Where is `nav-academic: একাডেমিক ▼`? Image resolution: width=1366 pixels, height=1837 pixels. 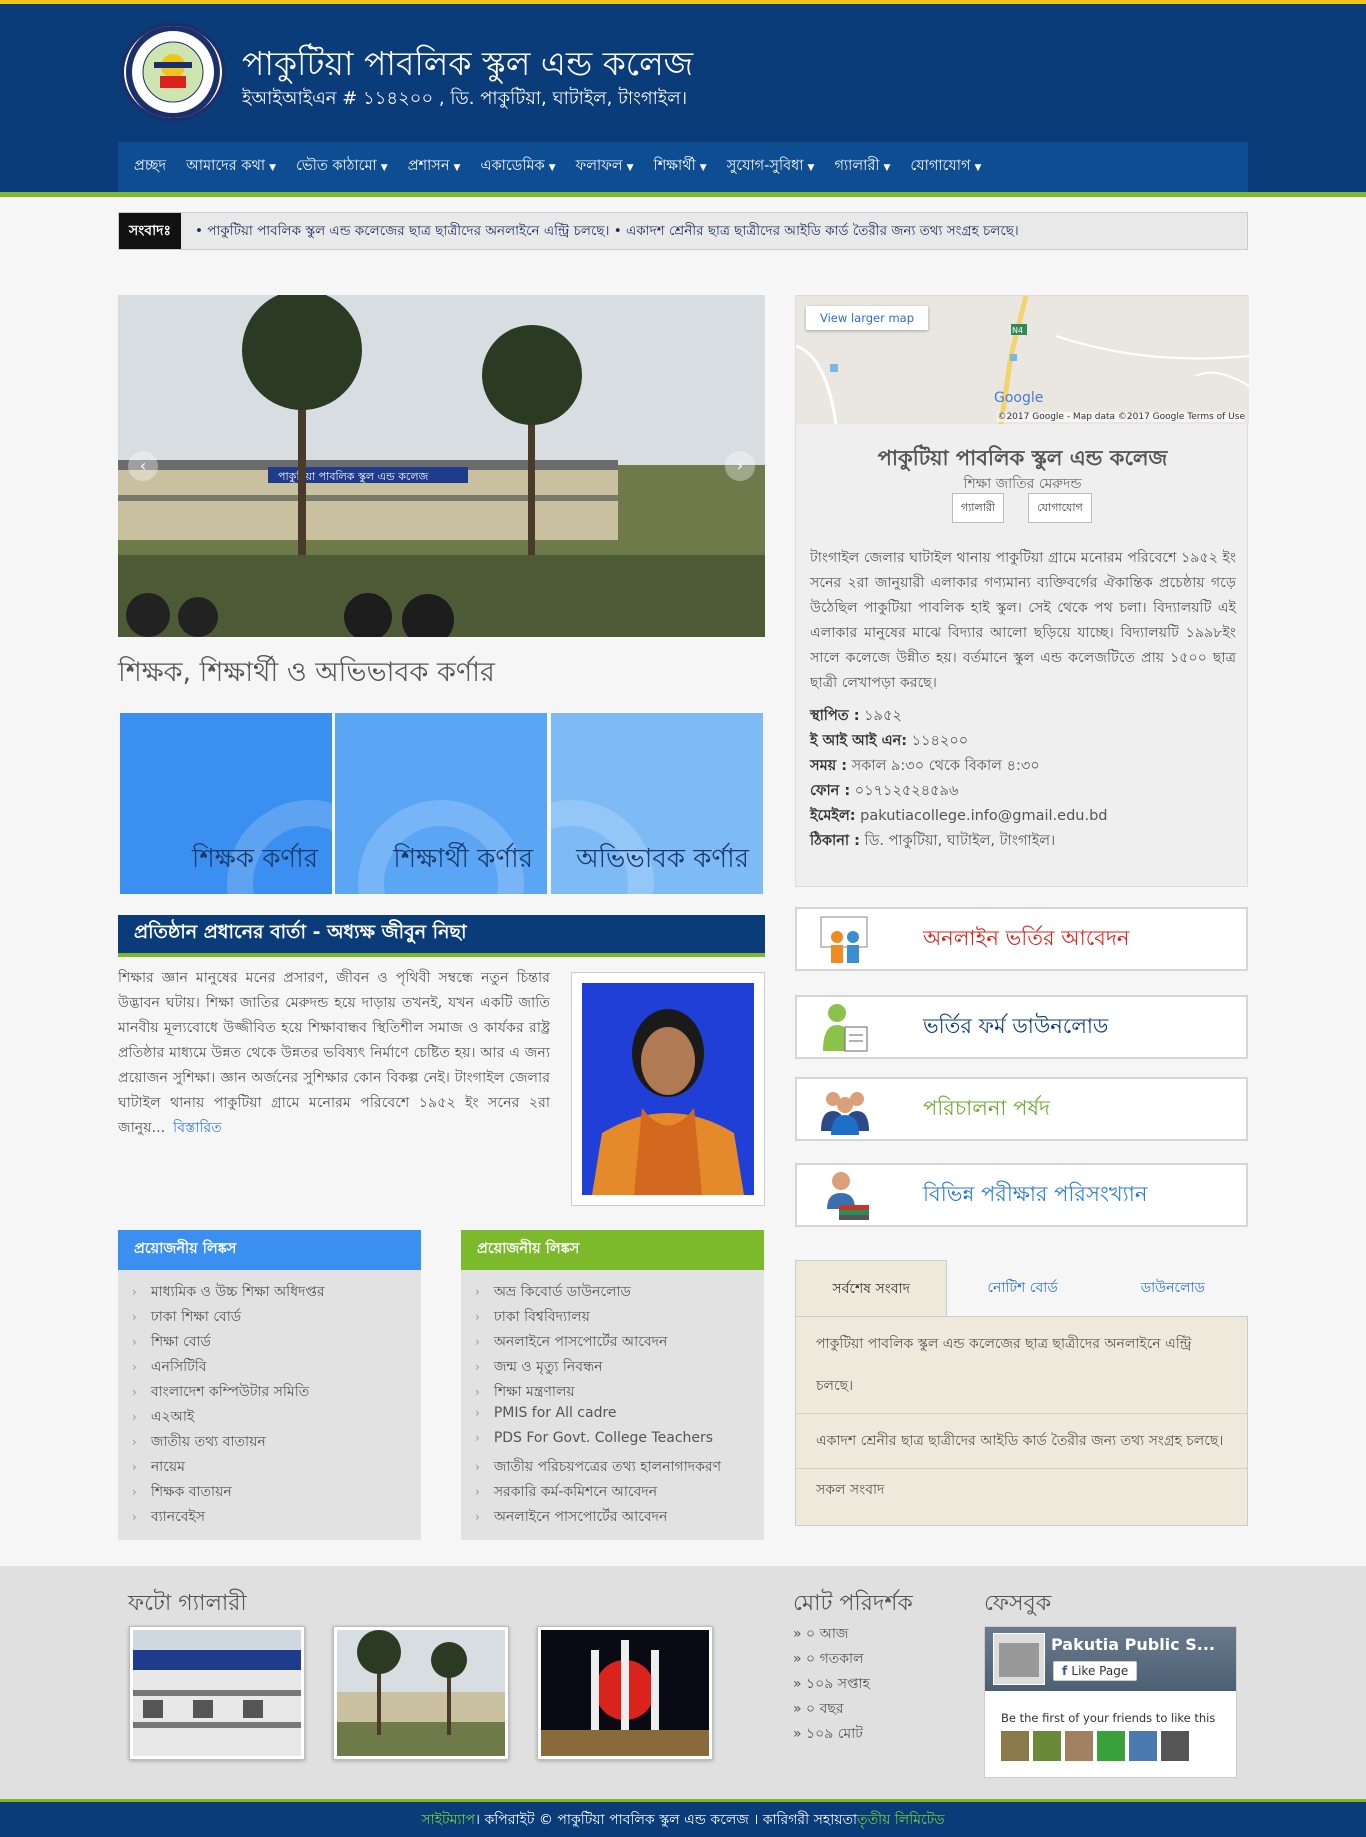 nav-academic: একাডেমিক ▼ is located at coordinates (517, 167).